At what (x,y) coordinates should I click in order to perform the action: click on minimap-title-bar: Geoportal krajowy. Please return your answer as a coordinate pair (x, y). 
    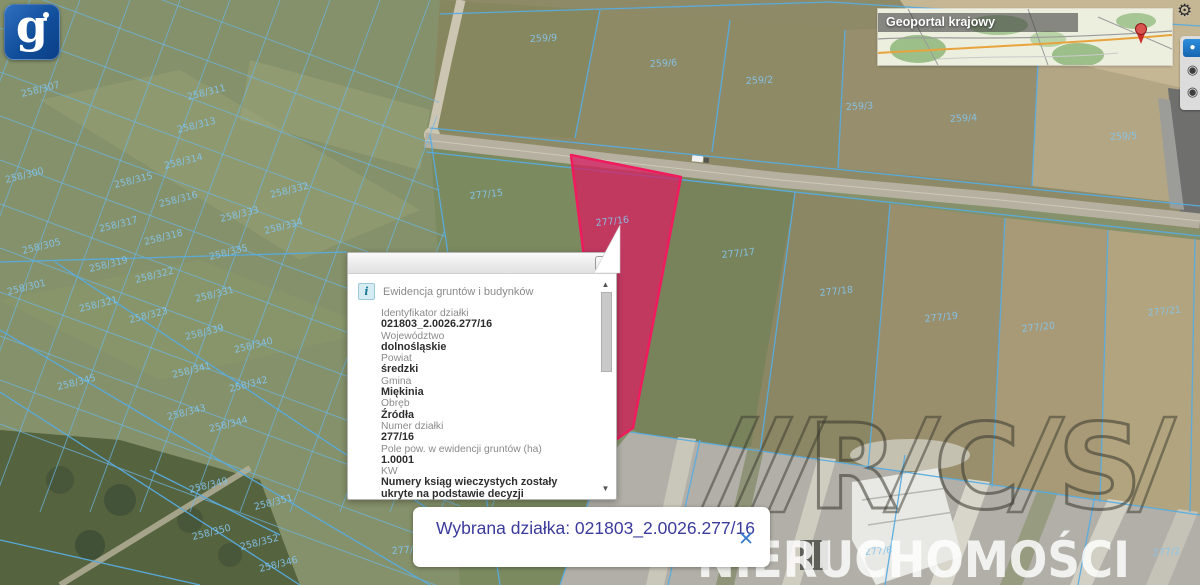
    Looking at the image, I should click on (978, 22).